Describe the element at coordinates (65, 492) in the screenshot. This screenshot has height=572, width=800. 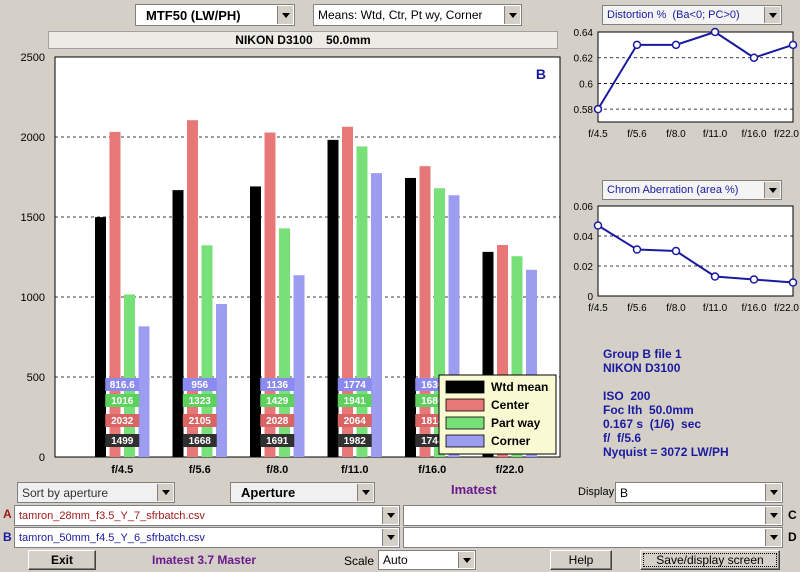
I see `sort-select-value: Sort by aperture` at that location.